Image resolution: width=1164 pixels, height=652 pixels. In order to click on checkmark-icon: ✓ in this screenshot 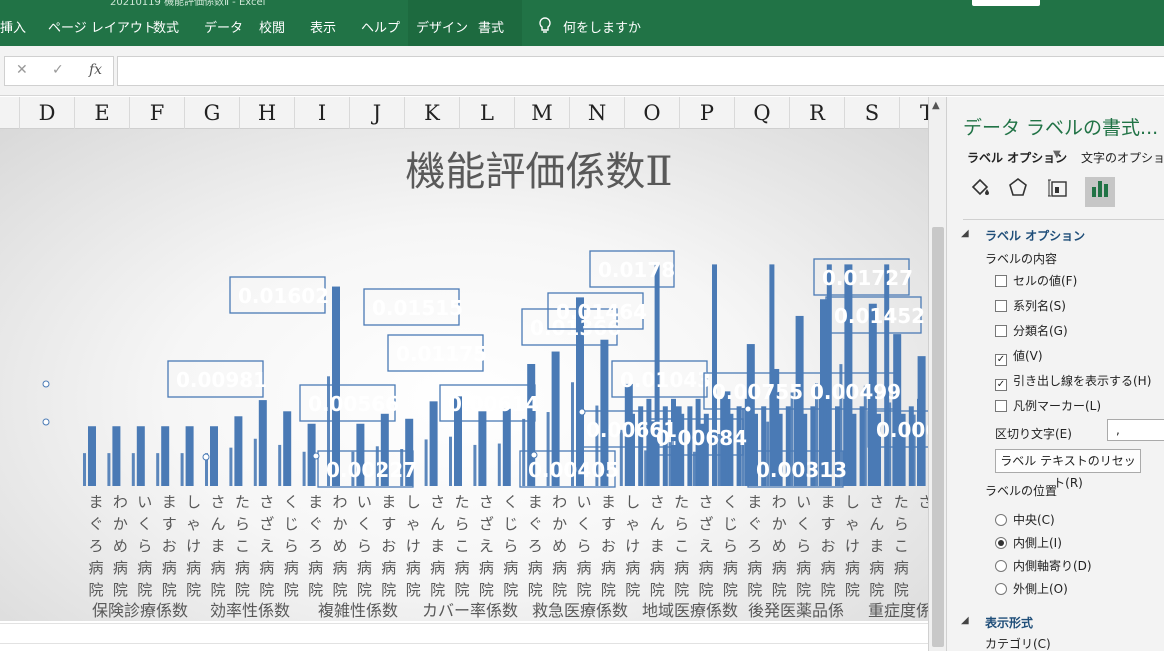, I will do `click(1001, 360)`.